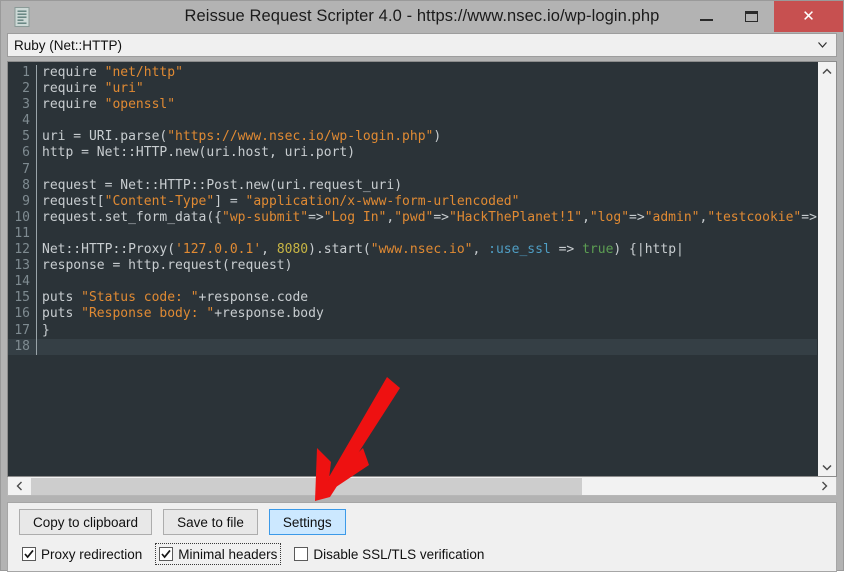 The image size is (844, 572). What do you see at coordinates (412, 170) in the screenshot?
I see `code-line: 7` at bounding box center [412, 170].